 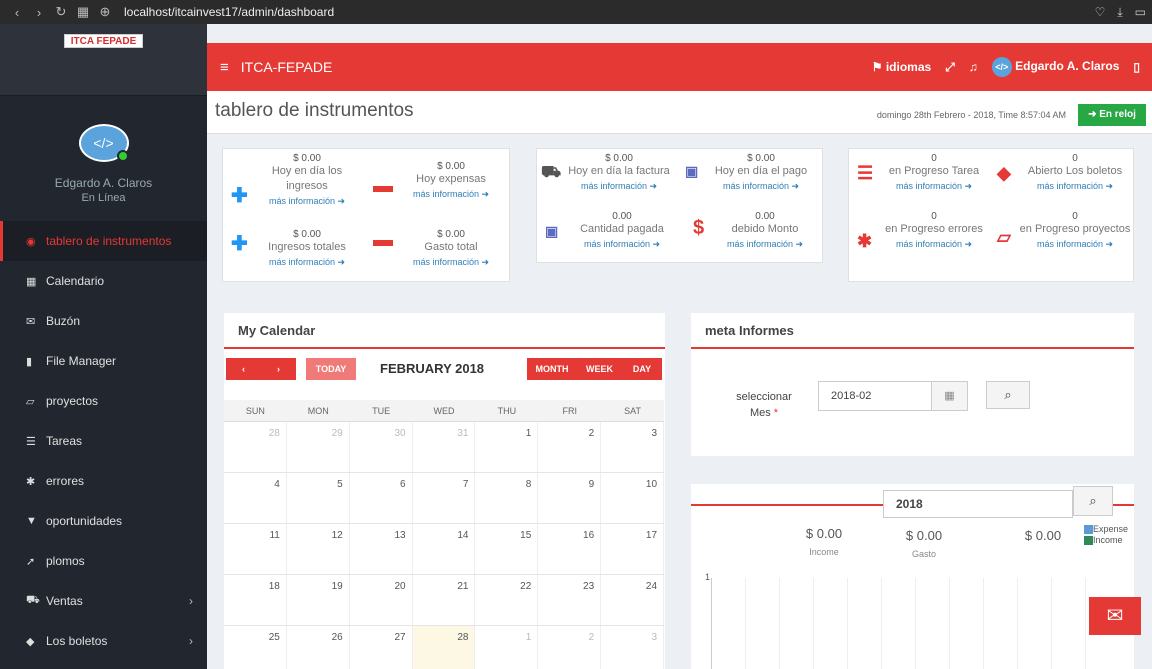 I want to click on calendar-next-button: ›, so click(x=278, y=369).